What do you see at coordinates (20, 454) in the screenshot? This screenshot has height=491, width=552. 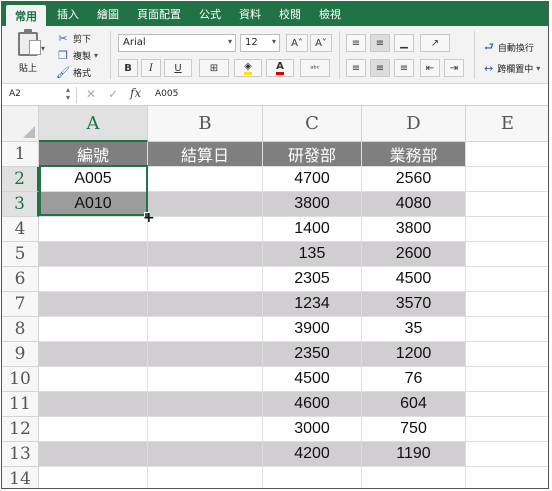 I see `row-header-13: 13` at bounding box center [20, 454].